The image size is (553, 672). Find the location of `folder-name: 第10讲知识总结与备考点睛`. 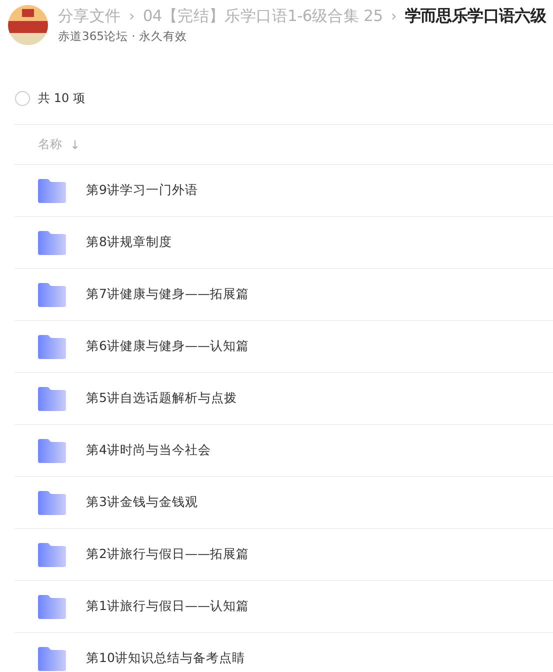

folder-name: 第10讲知识总结与备考点睛 is located at coordinates (165, 658).